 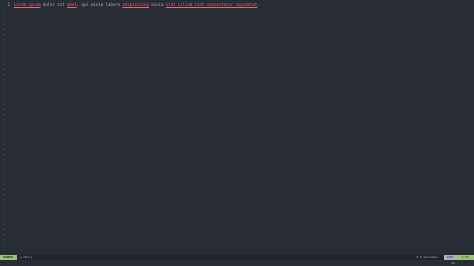 What do you see at coordinates (453, 263) in the screenshot?
I see `command-line-info: 45` at bounding box center [453, 263].